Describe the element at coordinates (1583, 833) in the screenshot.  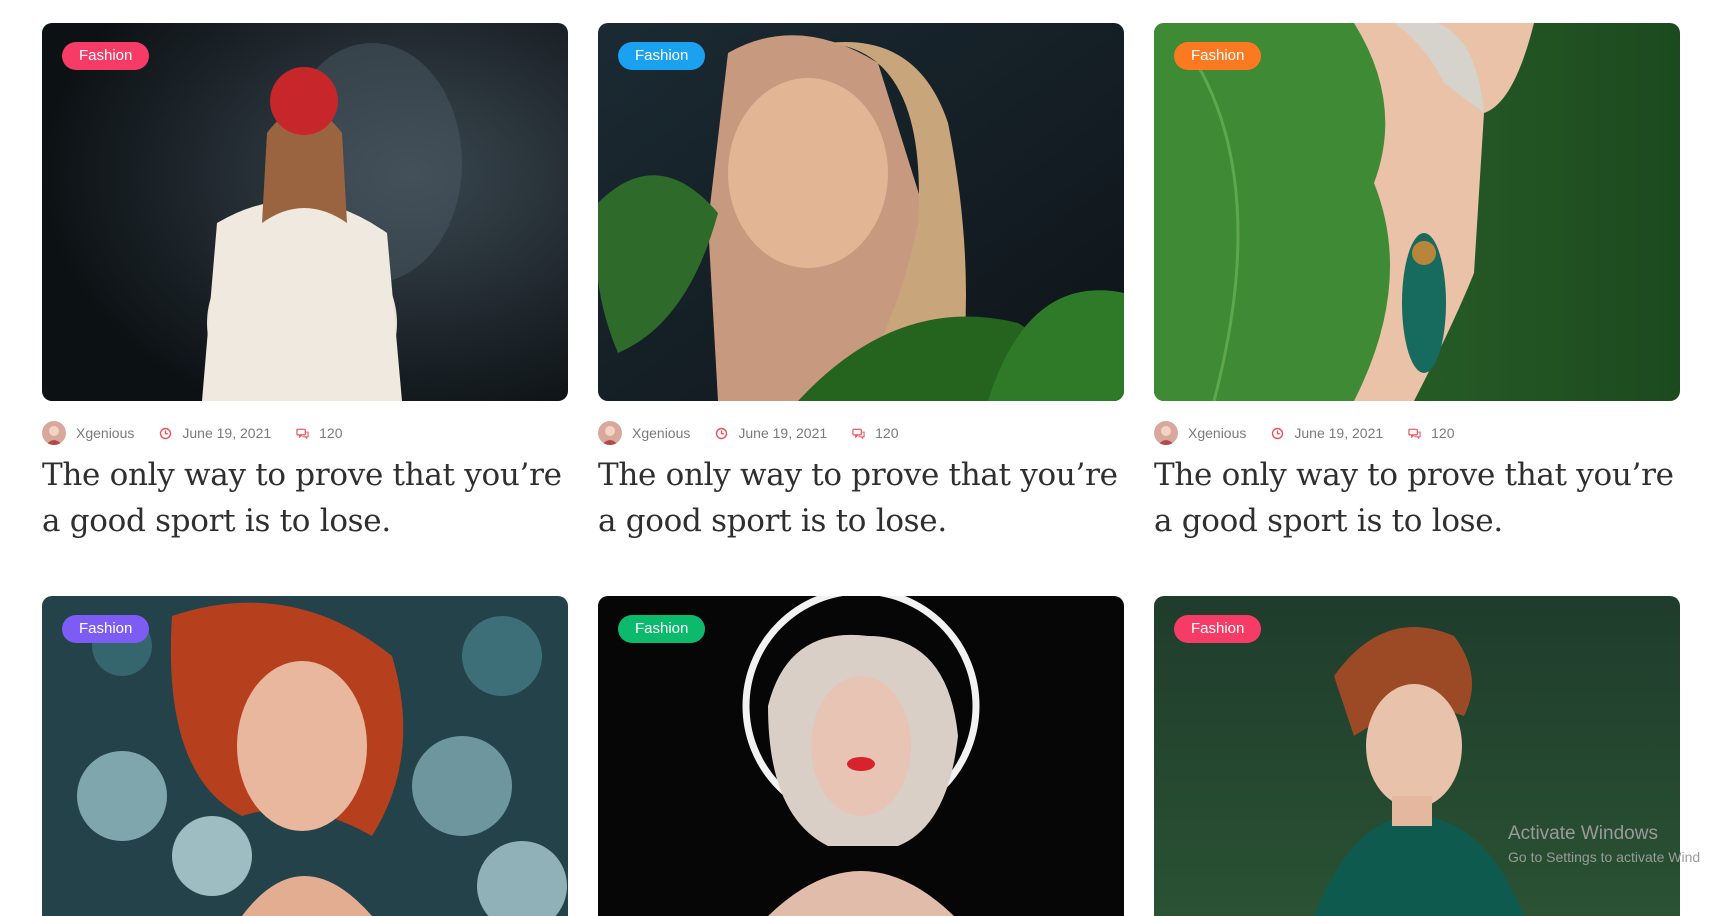
I see `watermark-title: Activate Windows` at that location.